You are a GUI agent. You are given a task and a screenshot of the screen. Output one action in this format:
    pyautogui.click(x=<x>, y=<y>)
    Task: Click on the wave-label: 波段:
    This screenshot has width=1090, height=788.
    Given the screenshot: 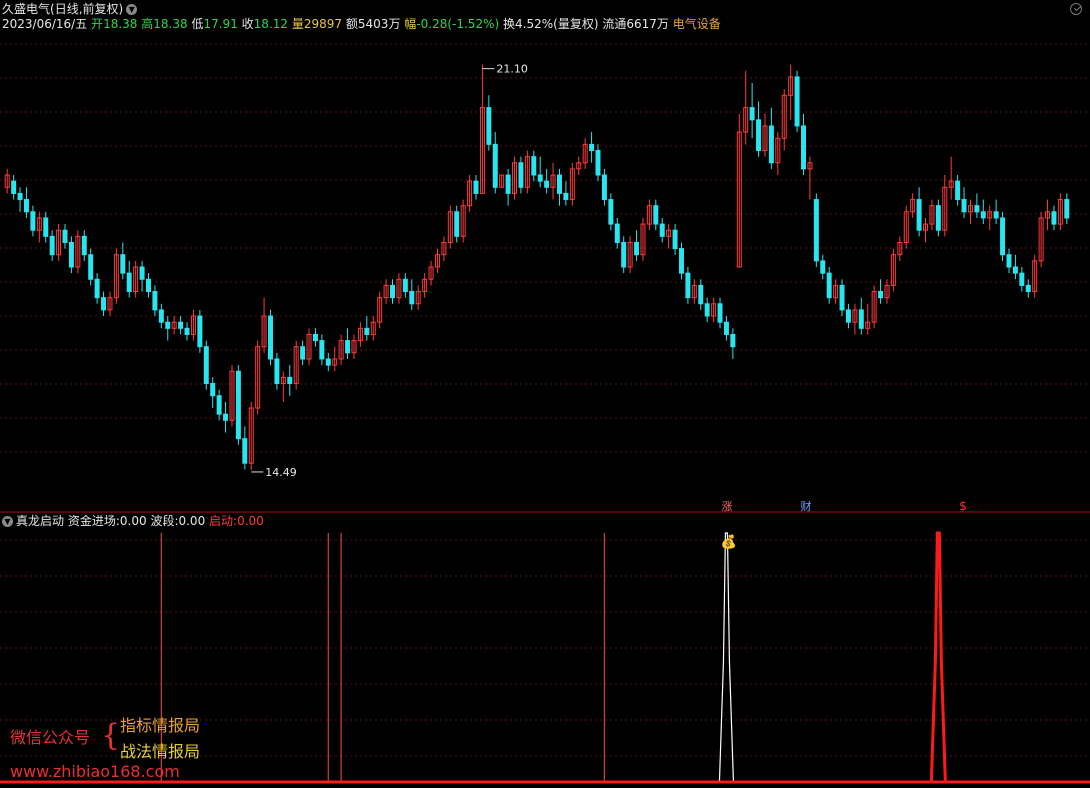 What is the action you would take?
    pyautogui.click(x=164, y=521)
    